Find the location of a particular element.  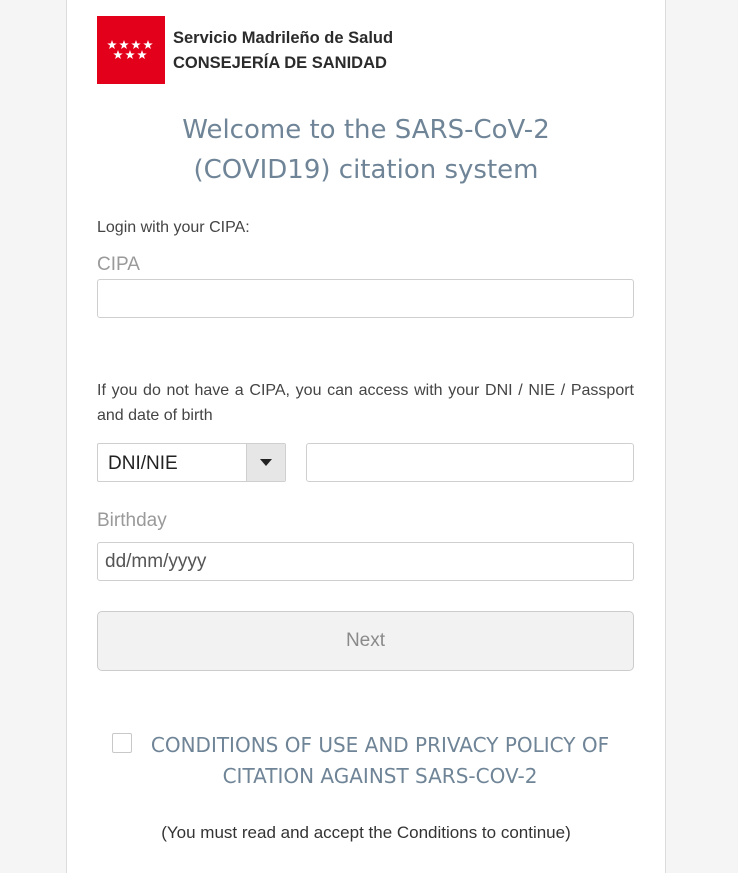

madrid-stars-logo-icon is located at coordinates (131, 50).